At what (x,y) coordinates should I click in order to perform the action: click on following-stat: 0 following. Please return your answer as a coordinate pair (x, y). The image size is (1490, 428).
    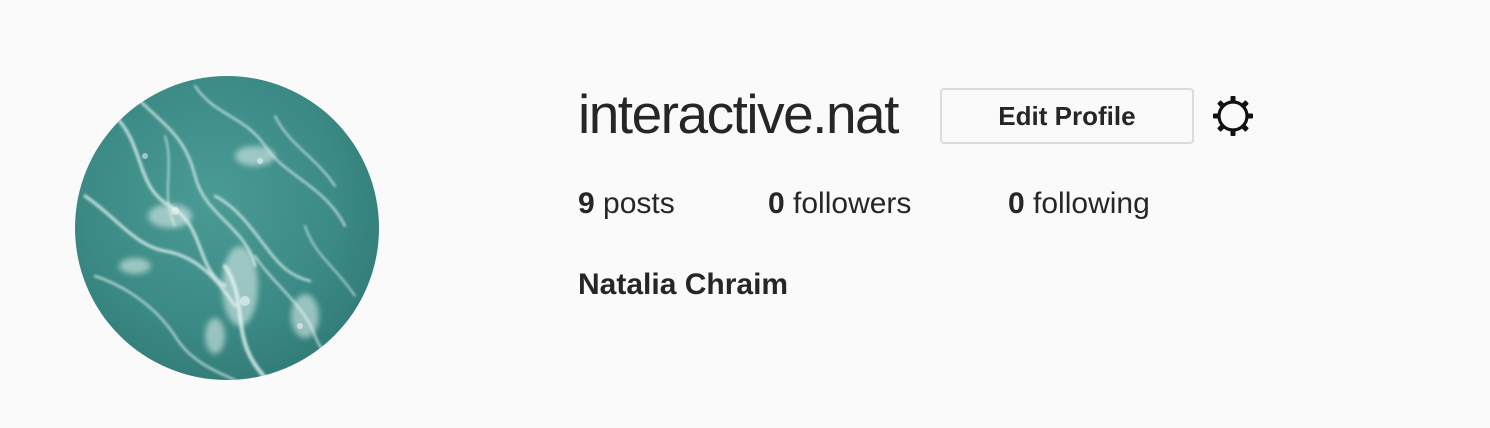
    Looking at the image, I should click on (1079, 204).